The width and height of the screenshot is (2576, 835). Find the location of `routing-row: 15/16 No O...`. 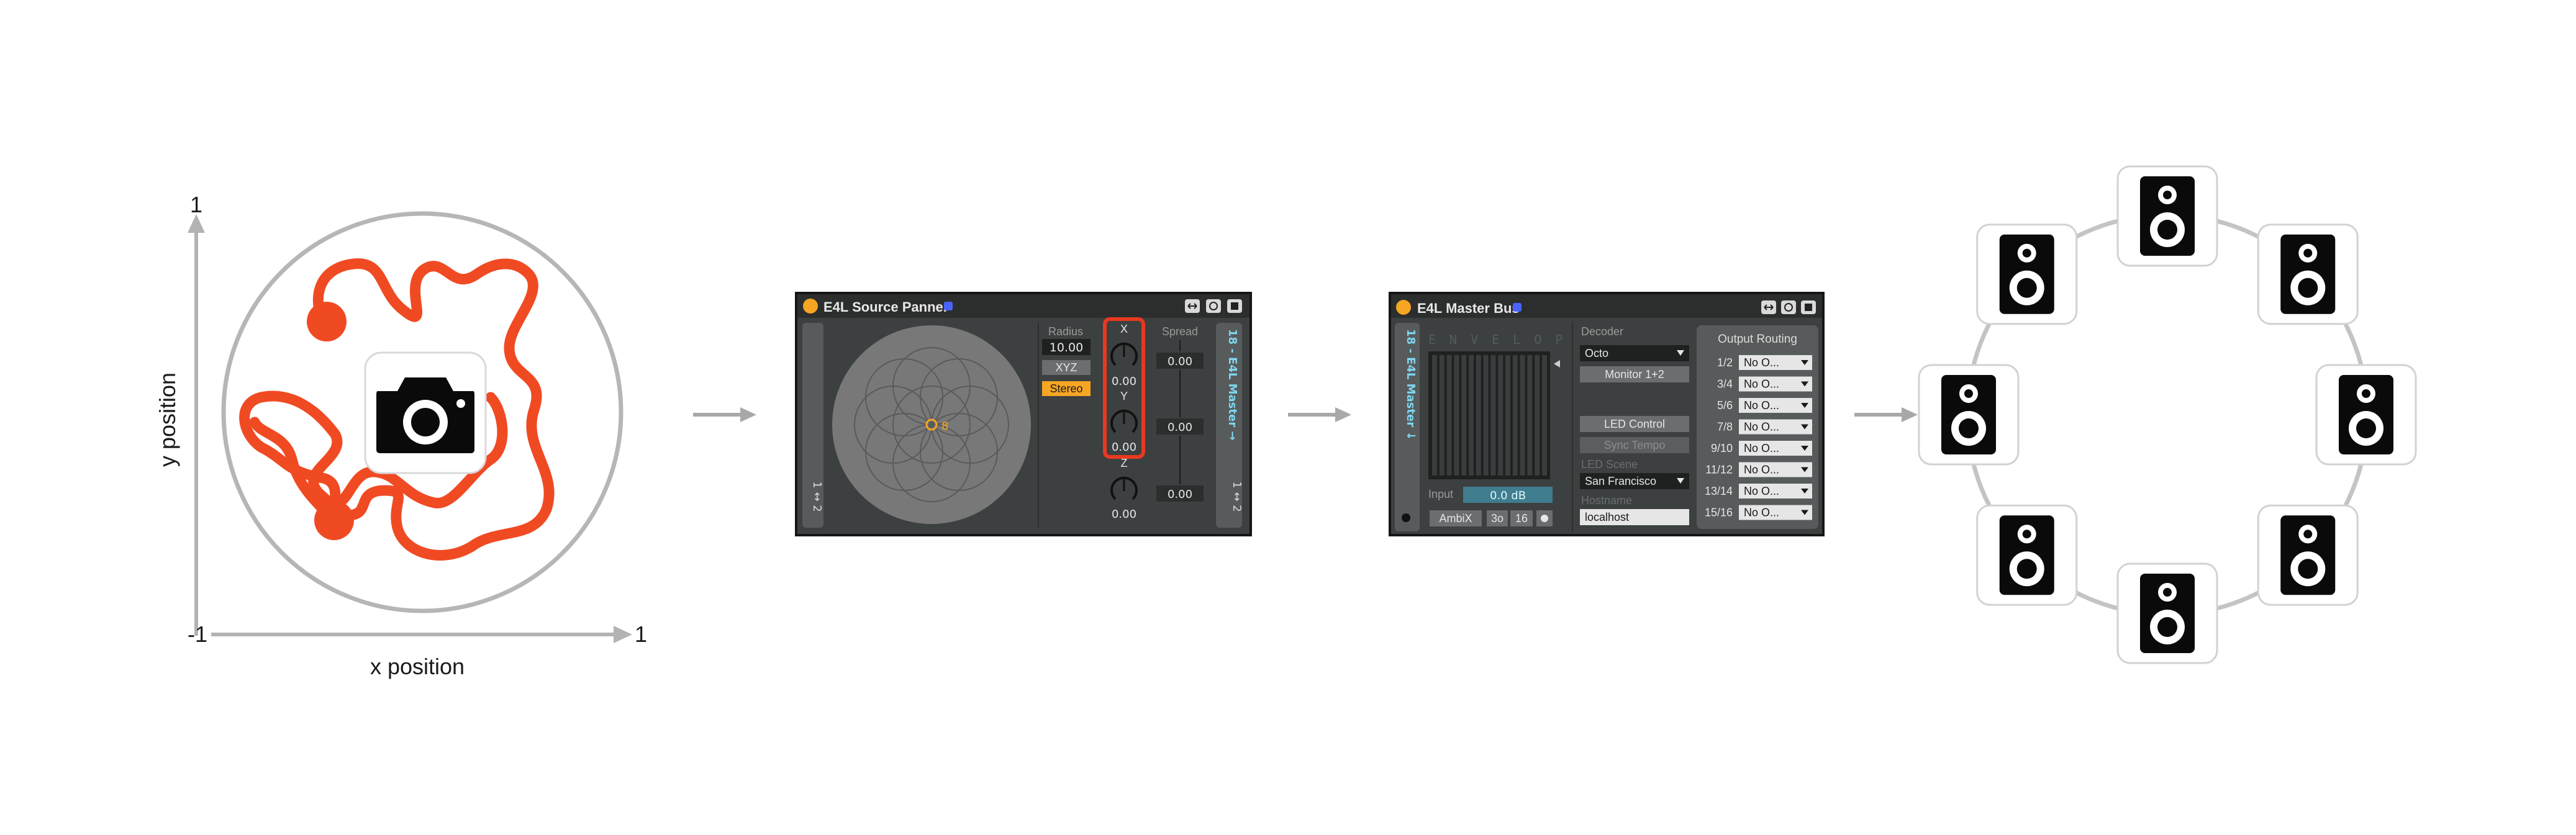

routing-row: 15/16 No O... is located at coordinates (1758, 512).